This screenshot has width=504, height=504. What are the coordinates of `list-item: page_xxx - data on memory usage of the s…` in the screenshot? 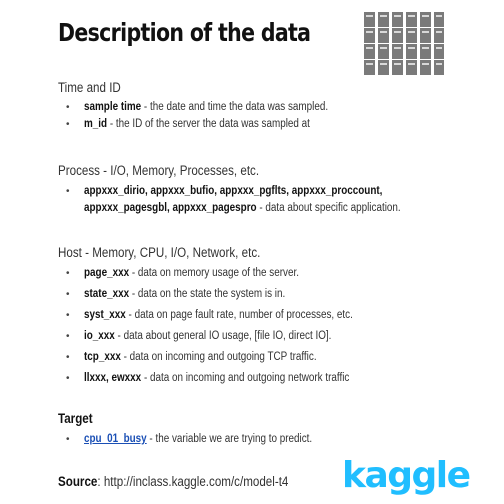 It's located at (231, 273).